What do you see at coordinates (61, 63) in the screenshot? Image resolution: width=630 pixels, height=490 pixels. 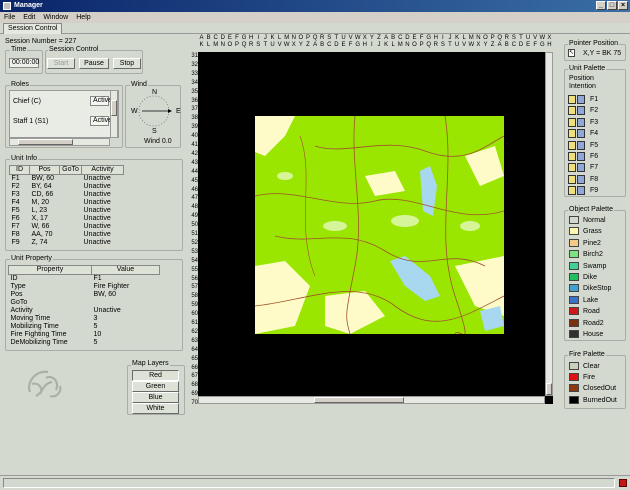 I see `start-button: Start` at bounding box center [61, 63].